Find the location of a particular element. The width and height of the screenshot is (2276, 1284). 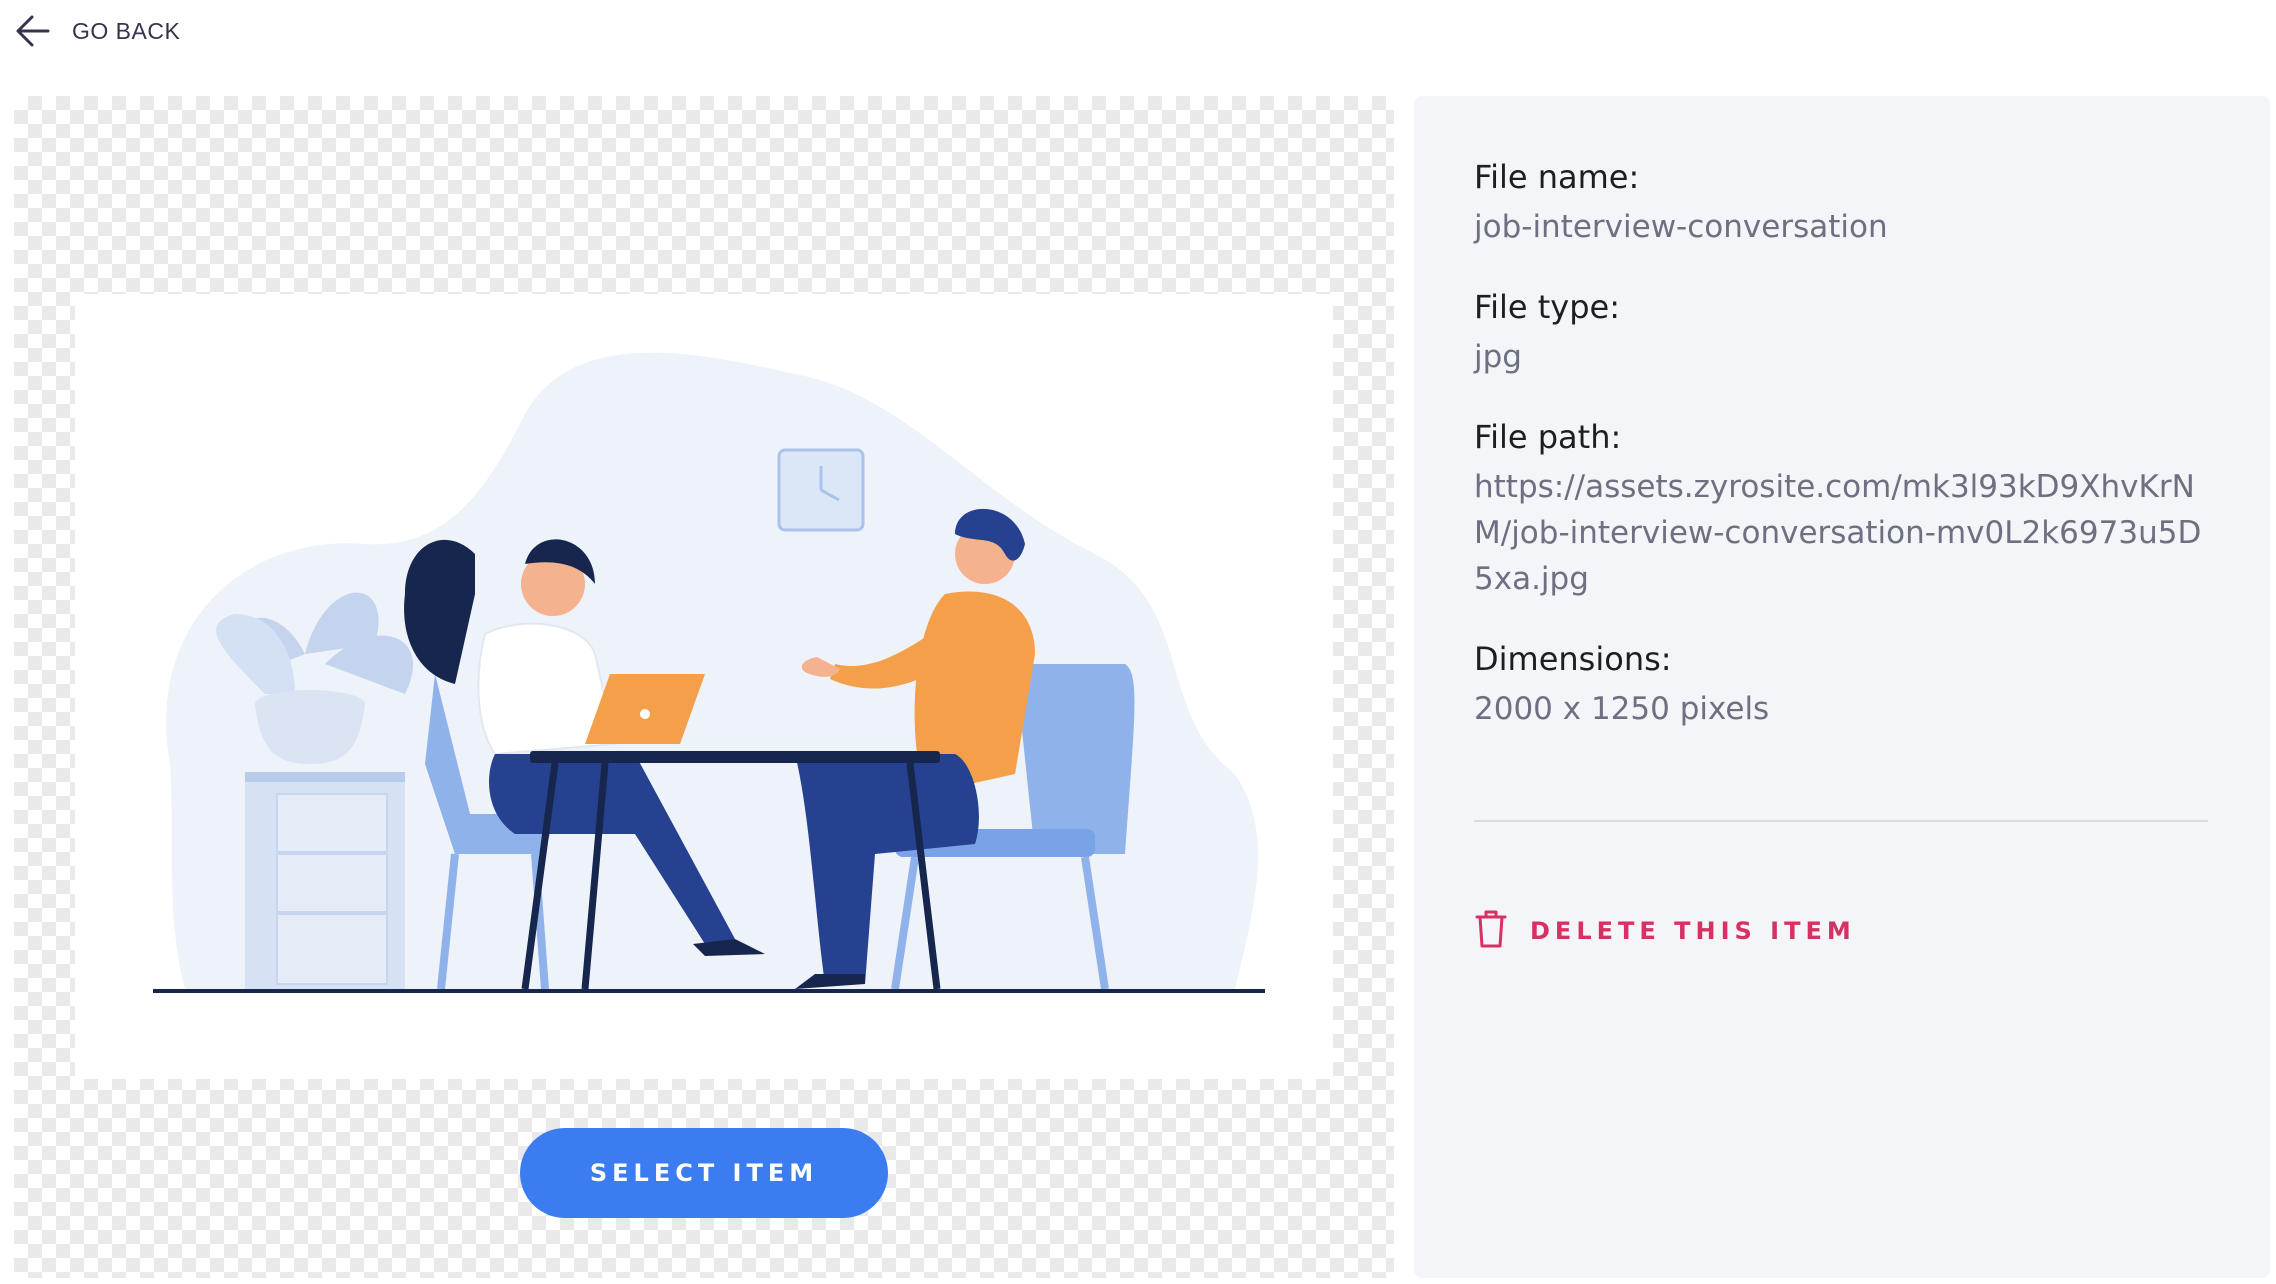

arrow-left-icon is located at coordinates (33, 31).